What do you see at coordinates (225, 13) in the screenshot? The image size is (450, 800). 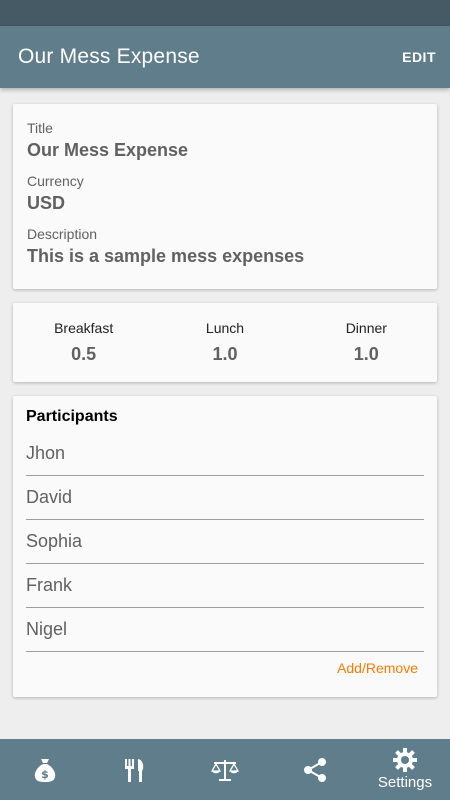 I see `status-bar` at bounding box center [225, 13].